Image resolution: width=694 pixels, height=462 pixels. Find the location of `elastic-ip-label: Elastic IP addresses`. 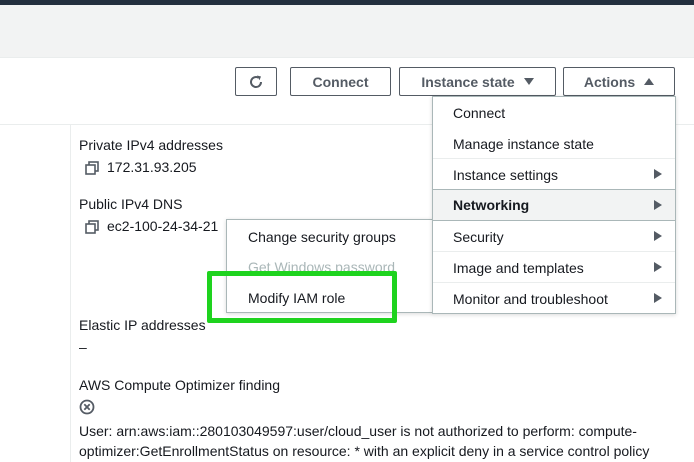

elastic-ip-label: Elastic IP addresses is located at coordinates (142, 325).